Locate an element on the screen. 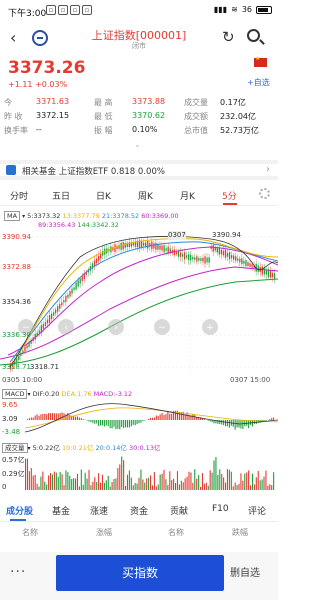 The height and width of the screenshot is (600, 320). search-icon is located at coordinates (253, 35).